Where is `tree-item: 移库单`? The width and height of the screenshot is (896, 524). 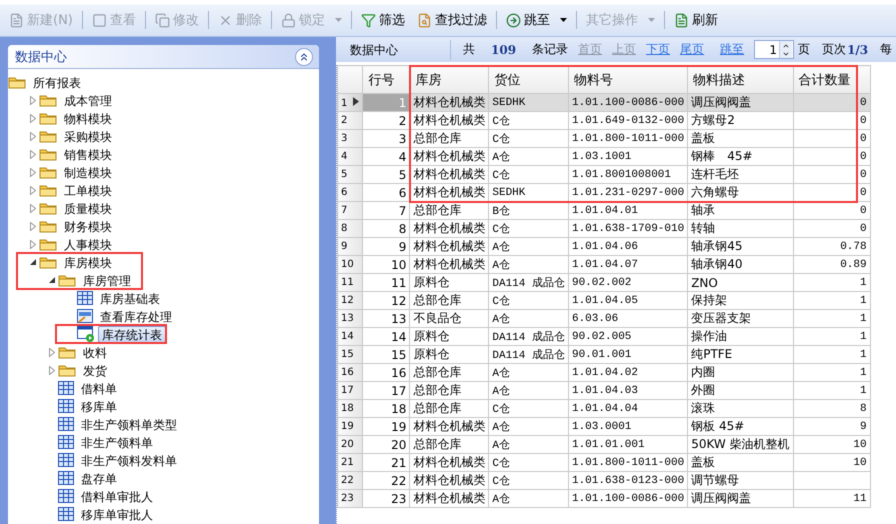
tree-item: 移库单 is located at coordinates (99, 406).